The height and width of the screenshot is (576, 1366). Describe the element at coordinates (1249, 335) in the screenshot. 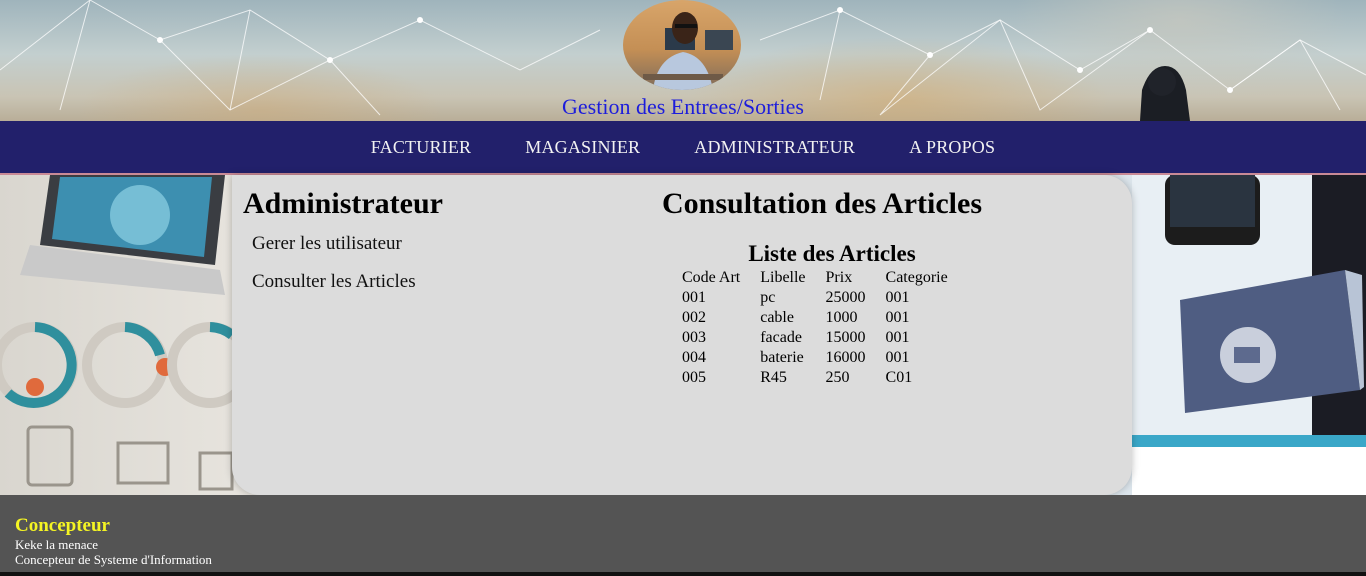

I see `mobile-decoration` at that location.